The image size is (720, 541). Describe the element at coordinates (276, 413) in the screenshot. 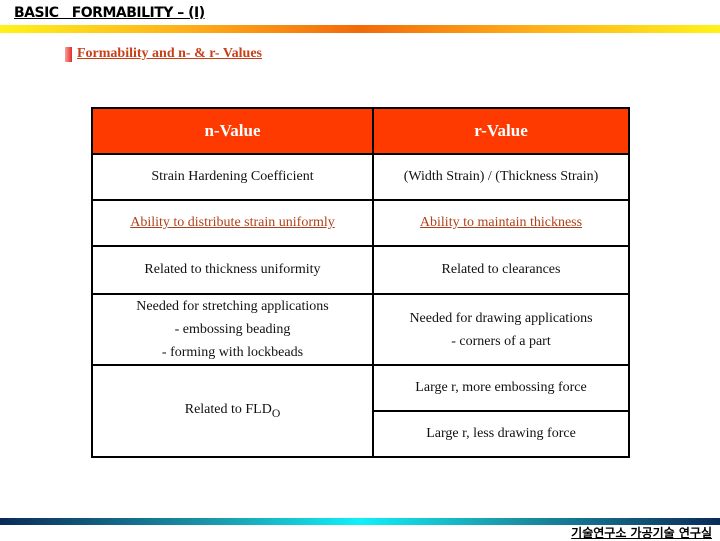

I see `n-fld-subscript: O` at that location.